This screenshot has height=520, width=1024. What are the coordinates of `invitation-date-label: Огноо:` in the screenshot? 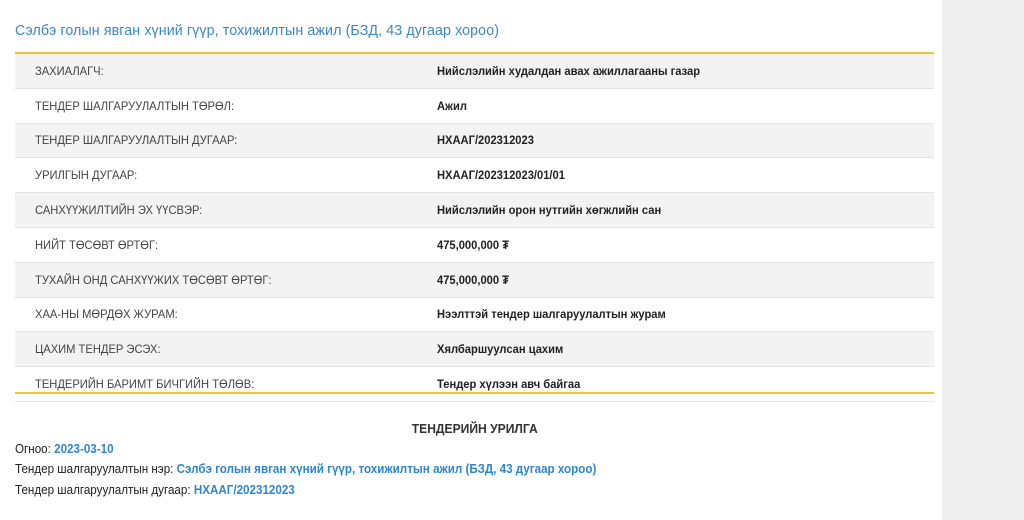 It's located at (33, 449).